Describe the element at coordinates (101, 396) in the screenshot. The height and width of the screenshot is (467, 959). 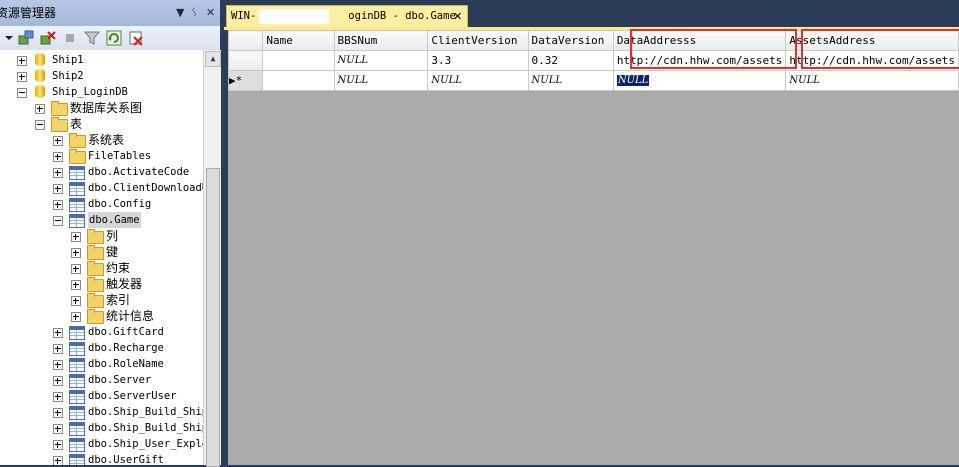
I see `tree-item-dbo-serveruser: dbo.ServerUser` at that location.